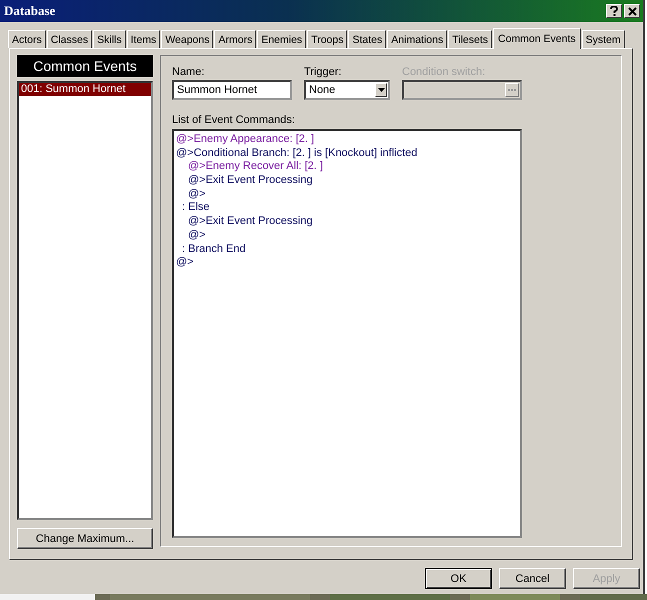  I want to click on tab: Items, so click(143, 39).